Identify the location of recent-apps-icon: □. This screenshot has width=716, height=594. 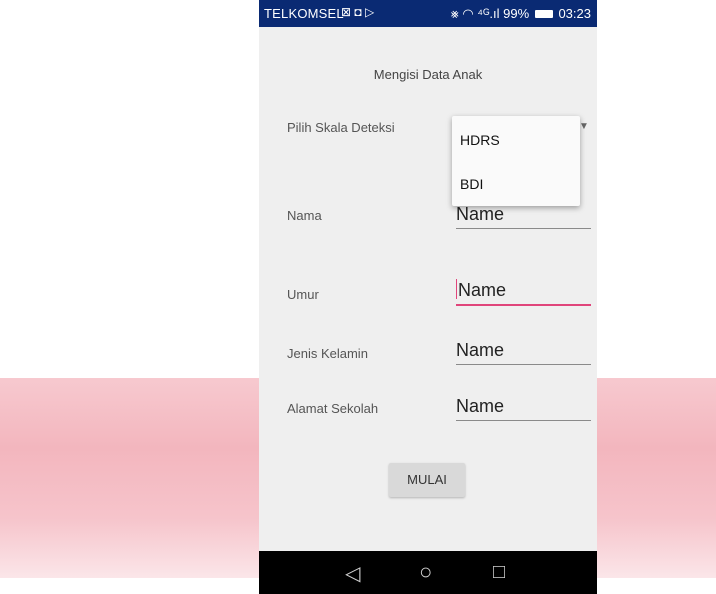
(499, 572).